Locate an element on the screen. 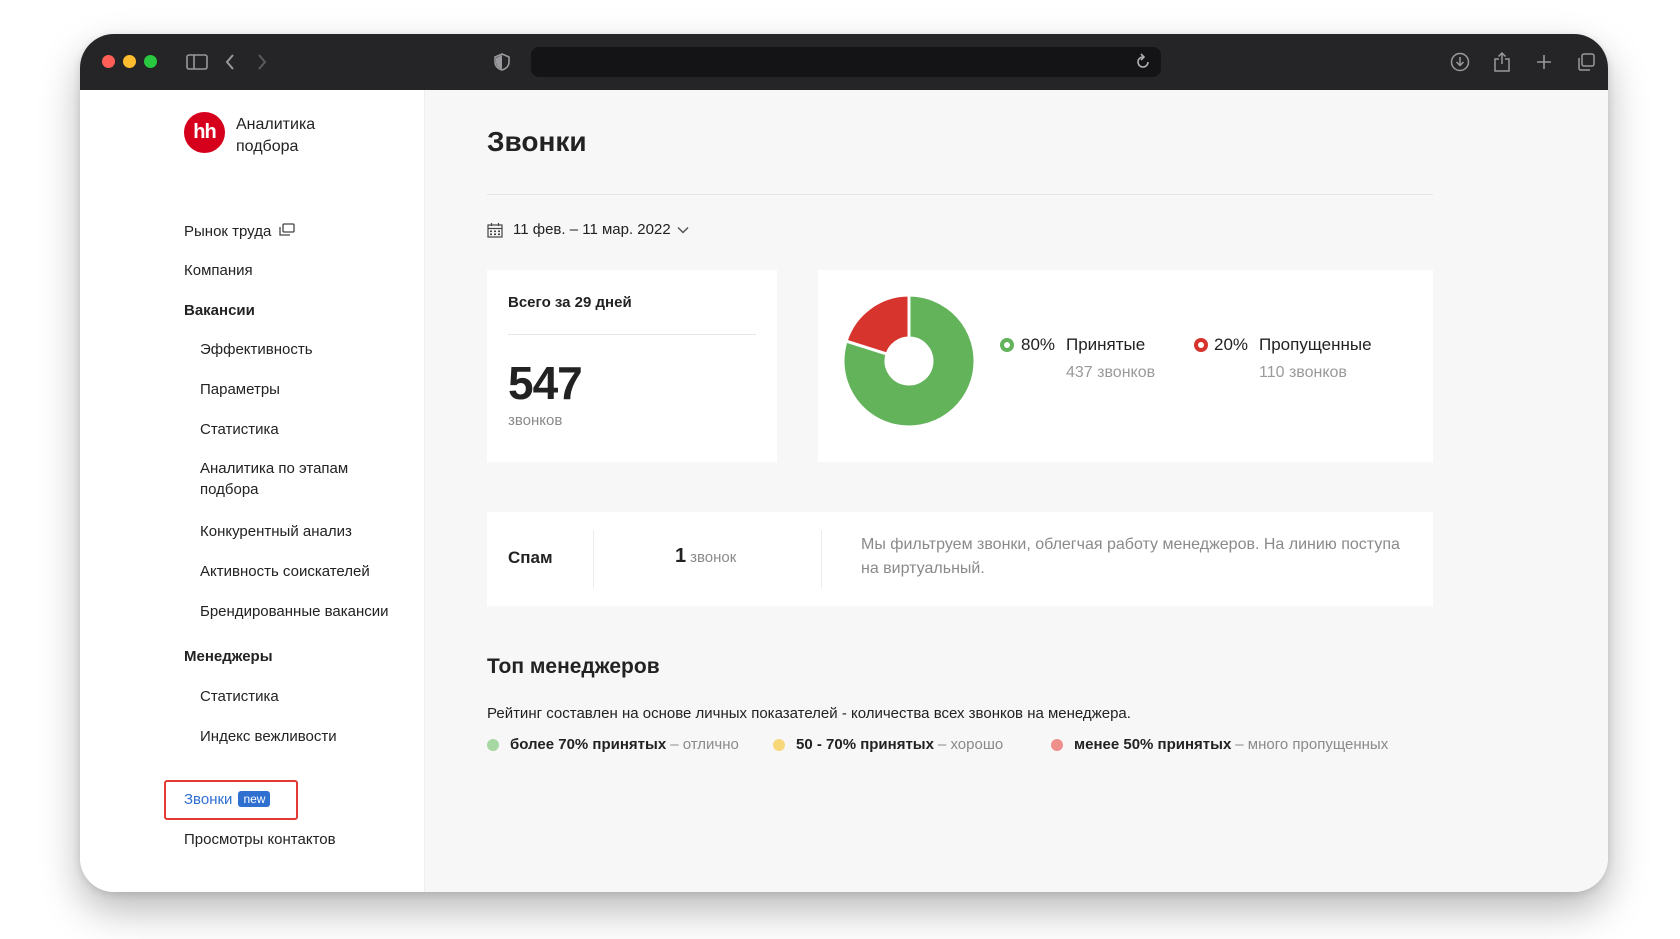 The height and width of the screenshot is (939, 1680). accepted-pct: 80% is located at coordinates (1038, 344).